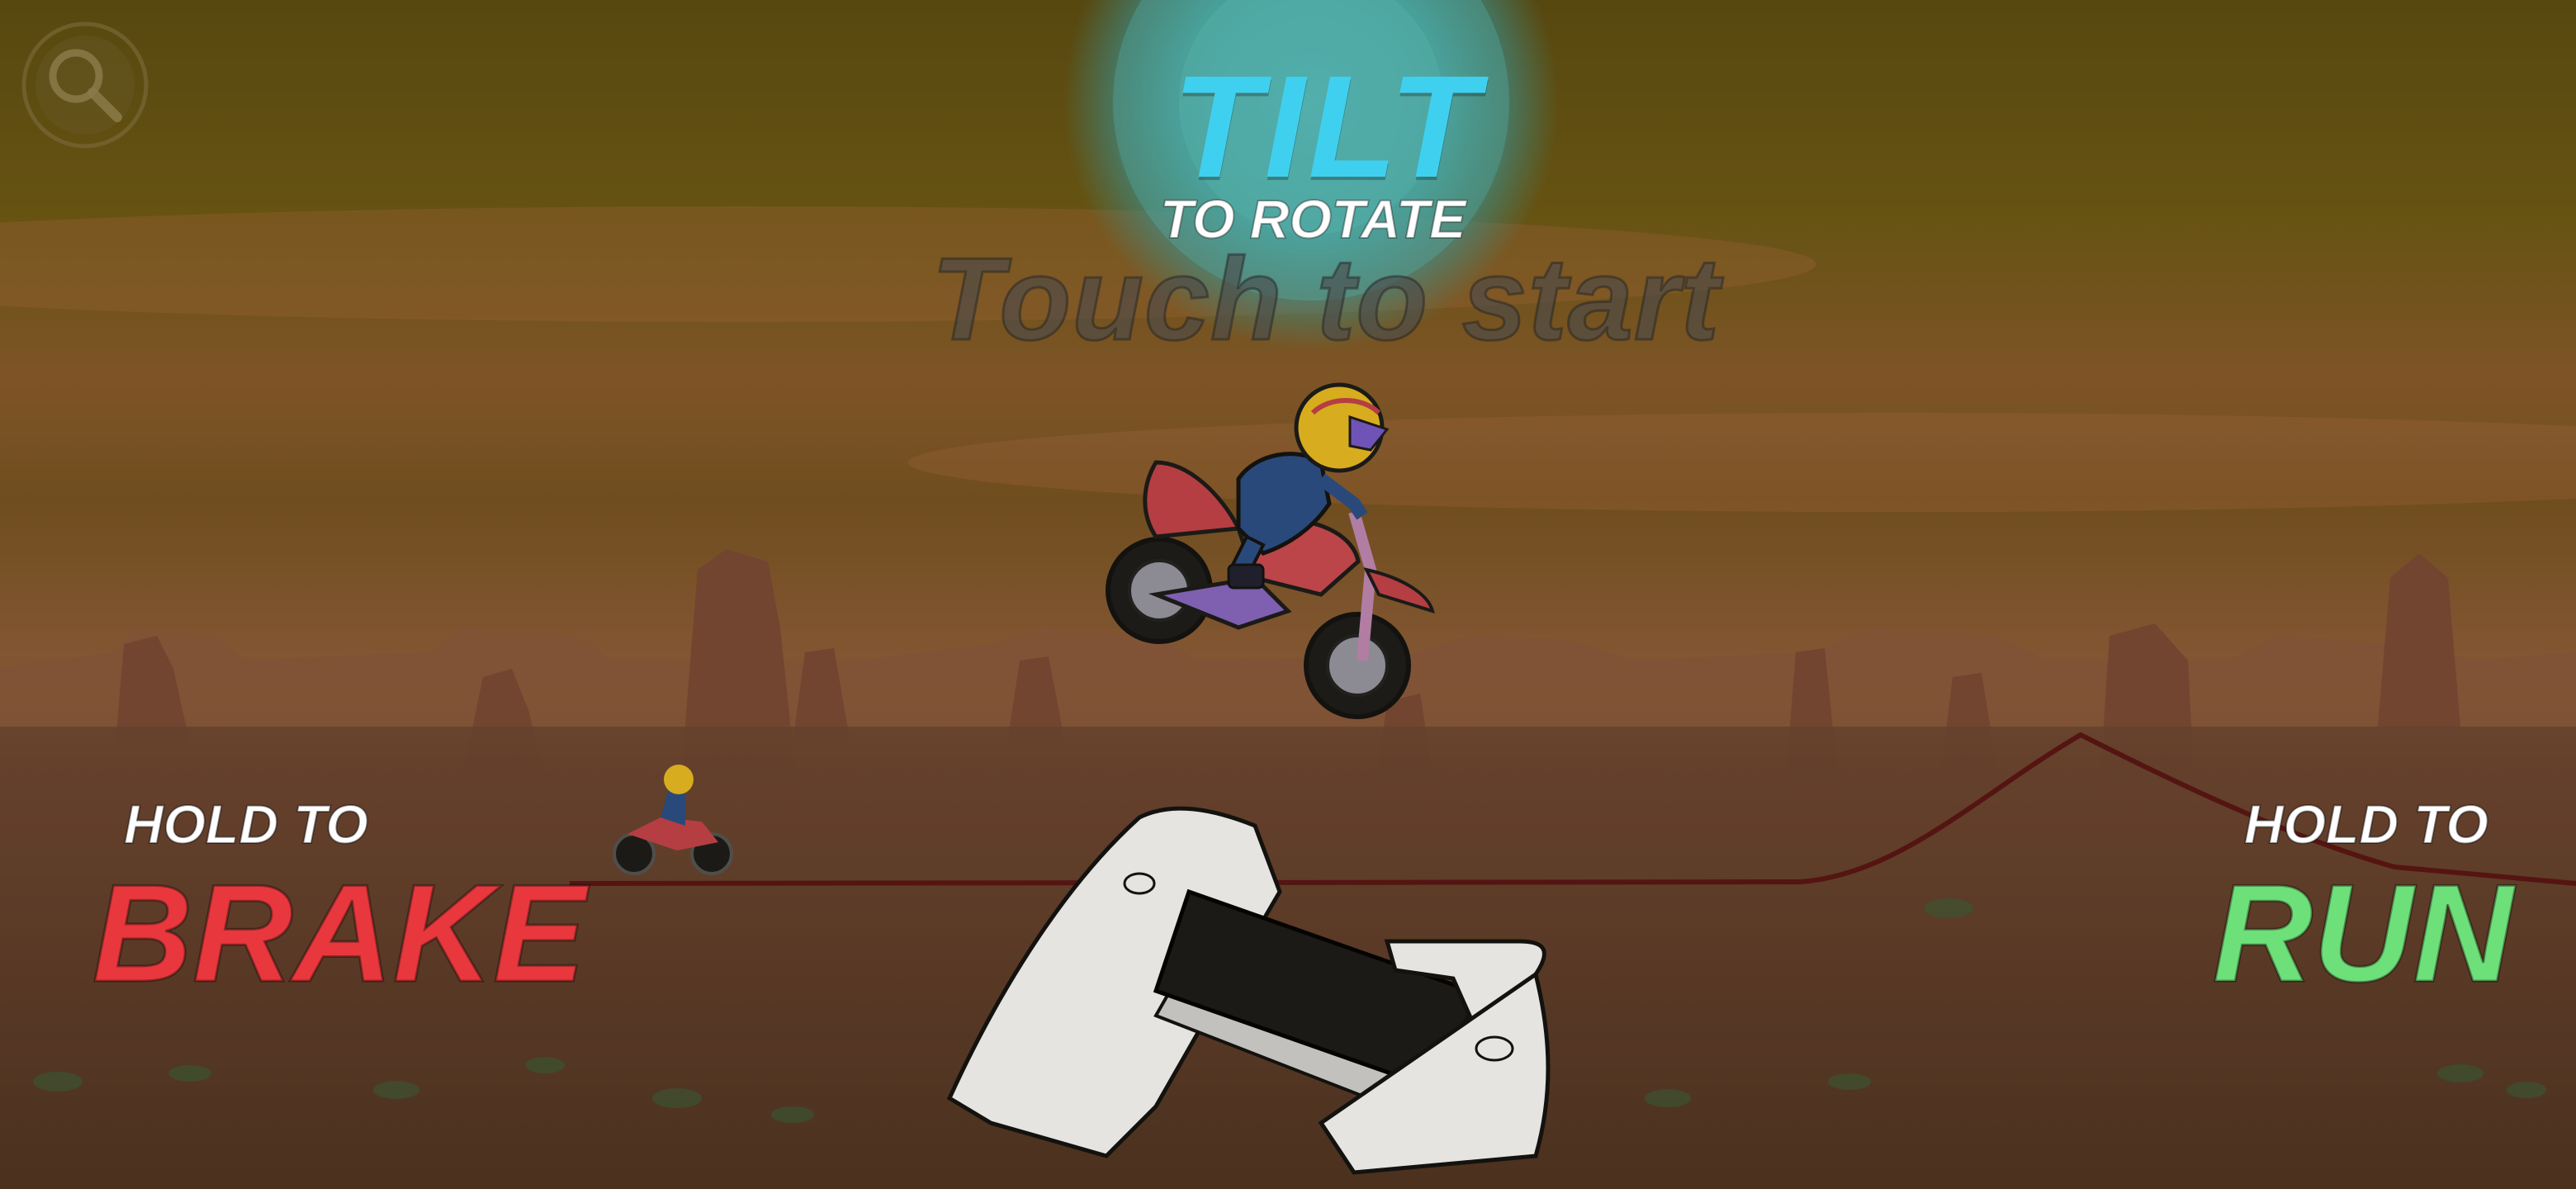  I want to click on brake-hint: HOLD TO, so click(246, 824).